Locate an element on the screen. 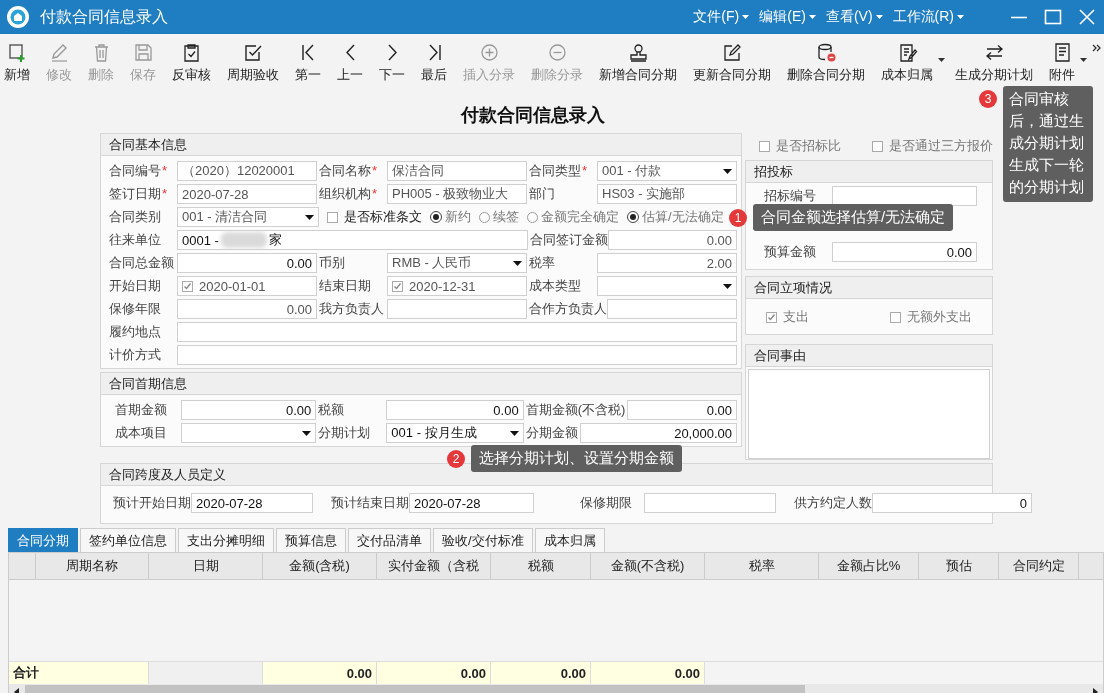 Image resolution: width=1104 pixels, height=693 pixels. field-label: 首期金额 is located at coordinates (141, 410).